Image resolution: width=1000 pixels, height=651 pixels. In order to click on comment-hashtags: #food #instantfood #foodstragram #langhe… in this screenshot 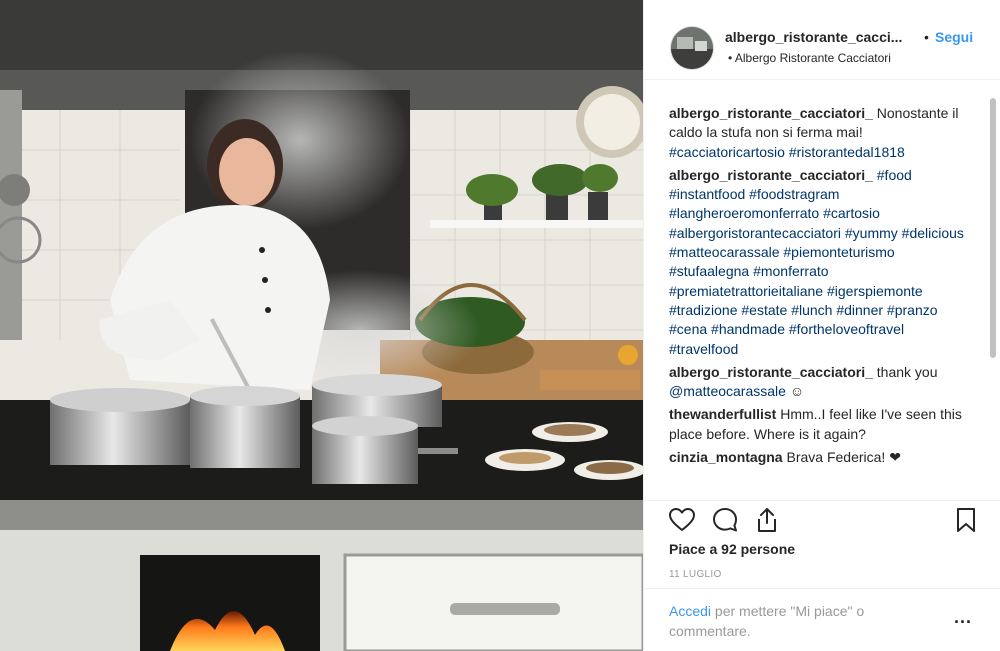, I will do `click(816, 262)`.